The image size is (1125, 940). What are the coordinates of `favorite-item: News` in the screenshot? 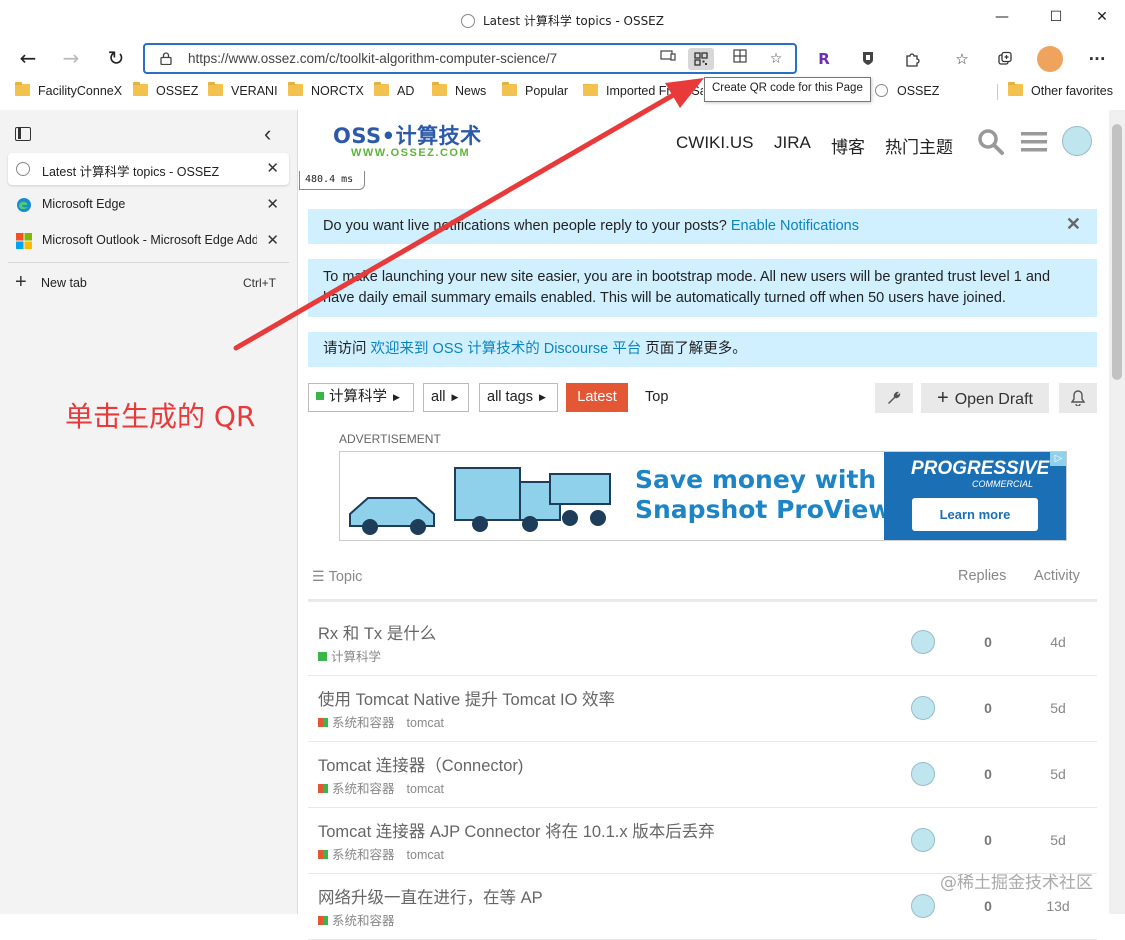 It's located at (459, 90).